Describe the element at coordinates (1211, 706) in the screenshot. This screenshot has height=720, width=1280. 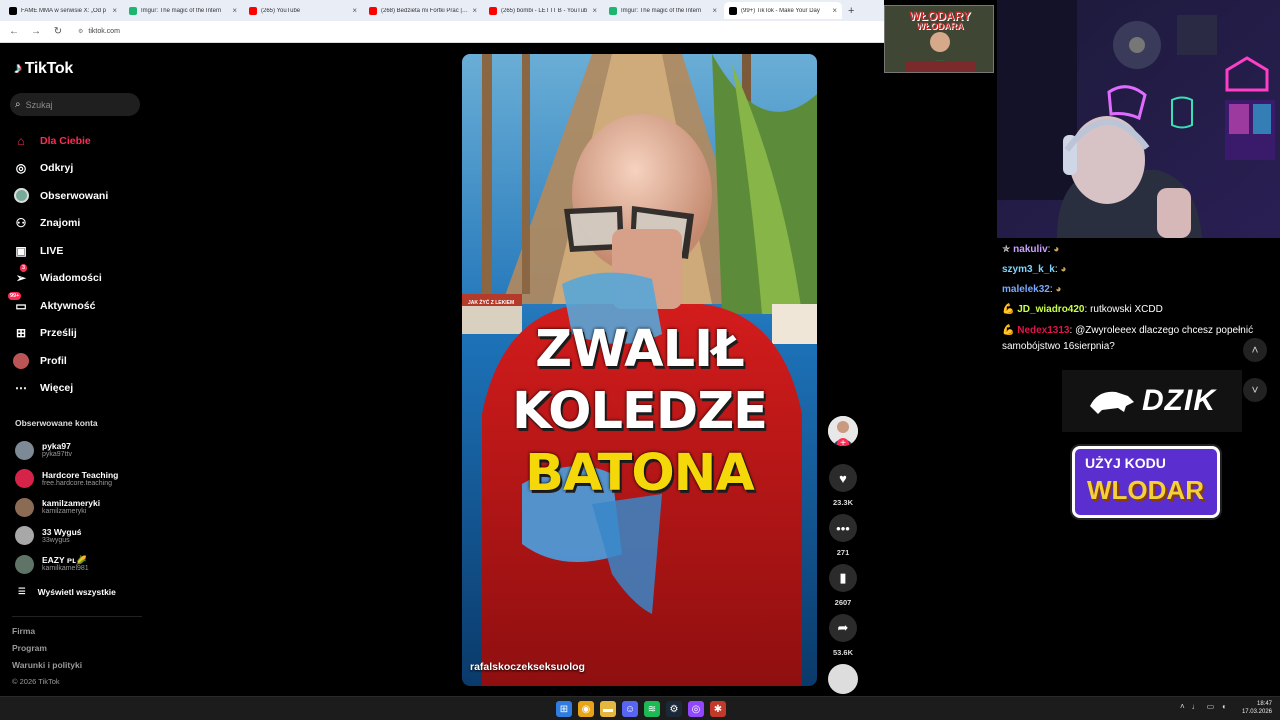
I see `network-icon: ▭` at that location.